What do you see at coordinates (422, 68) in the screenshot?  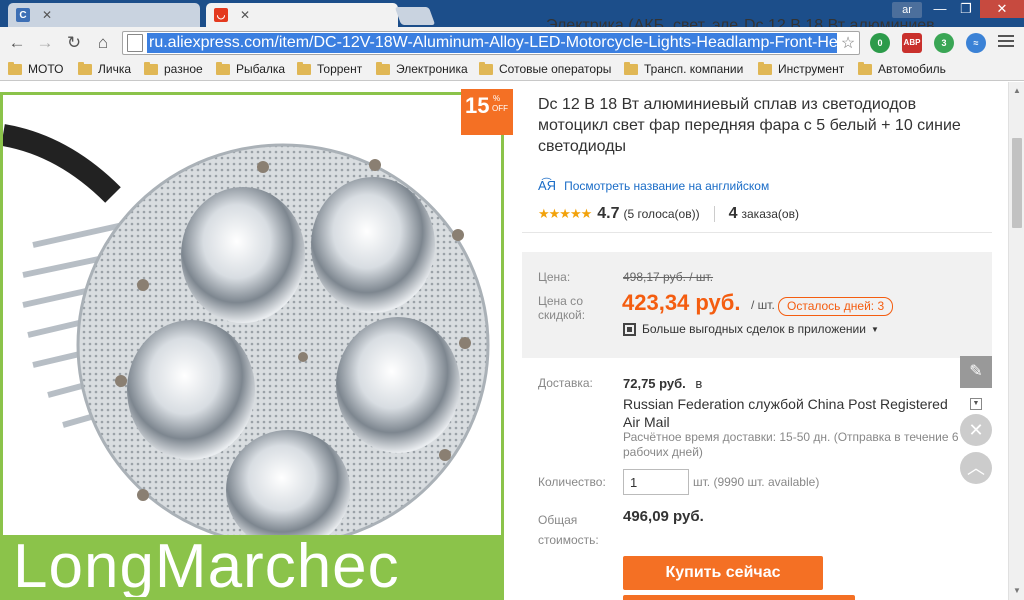 I see `bookmark-item: Электроника` at bounding box center [422, 68].